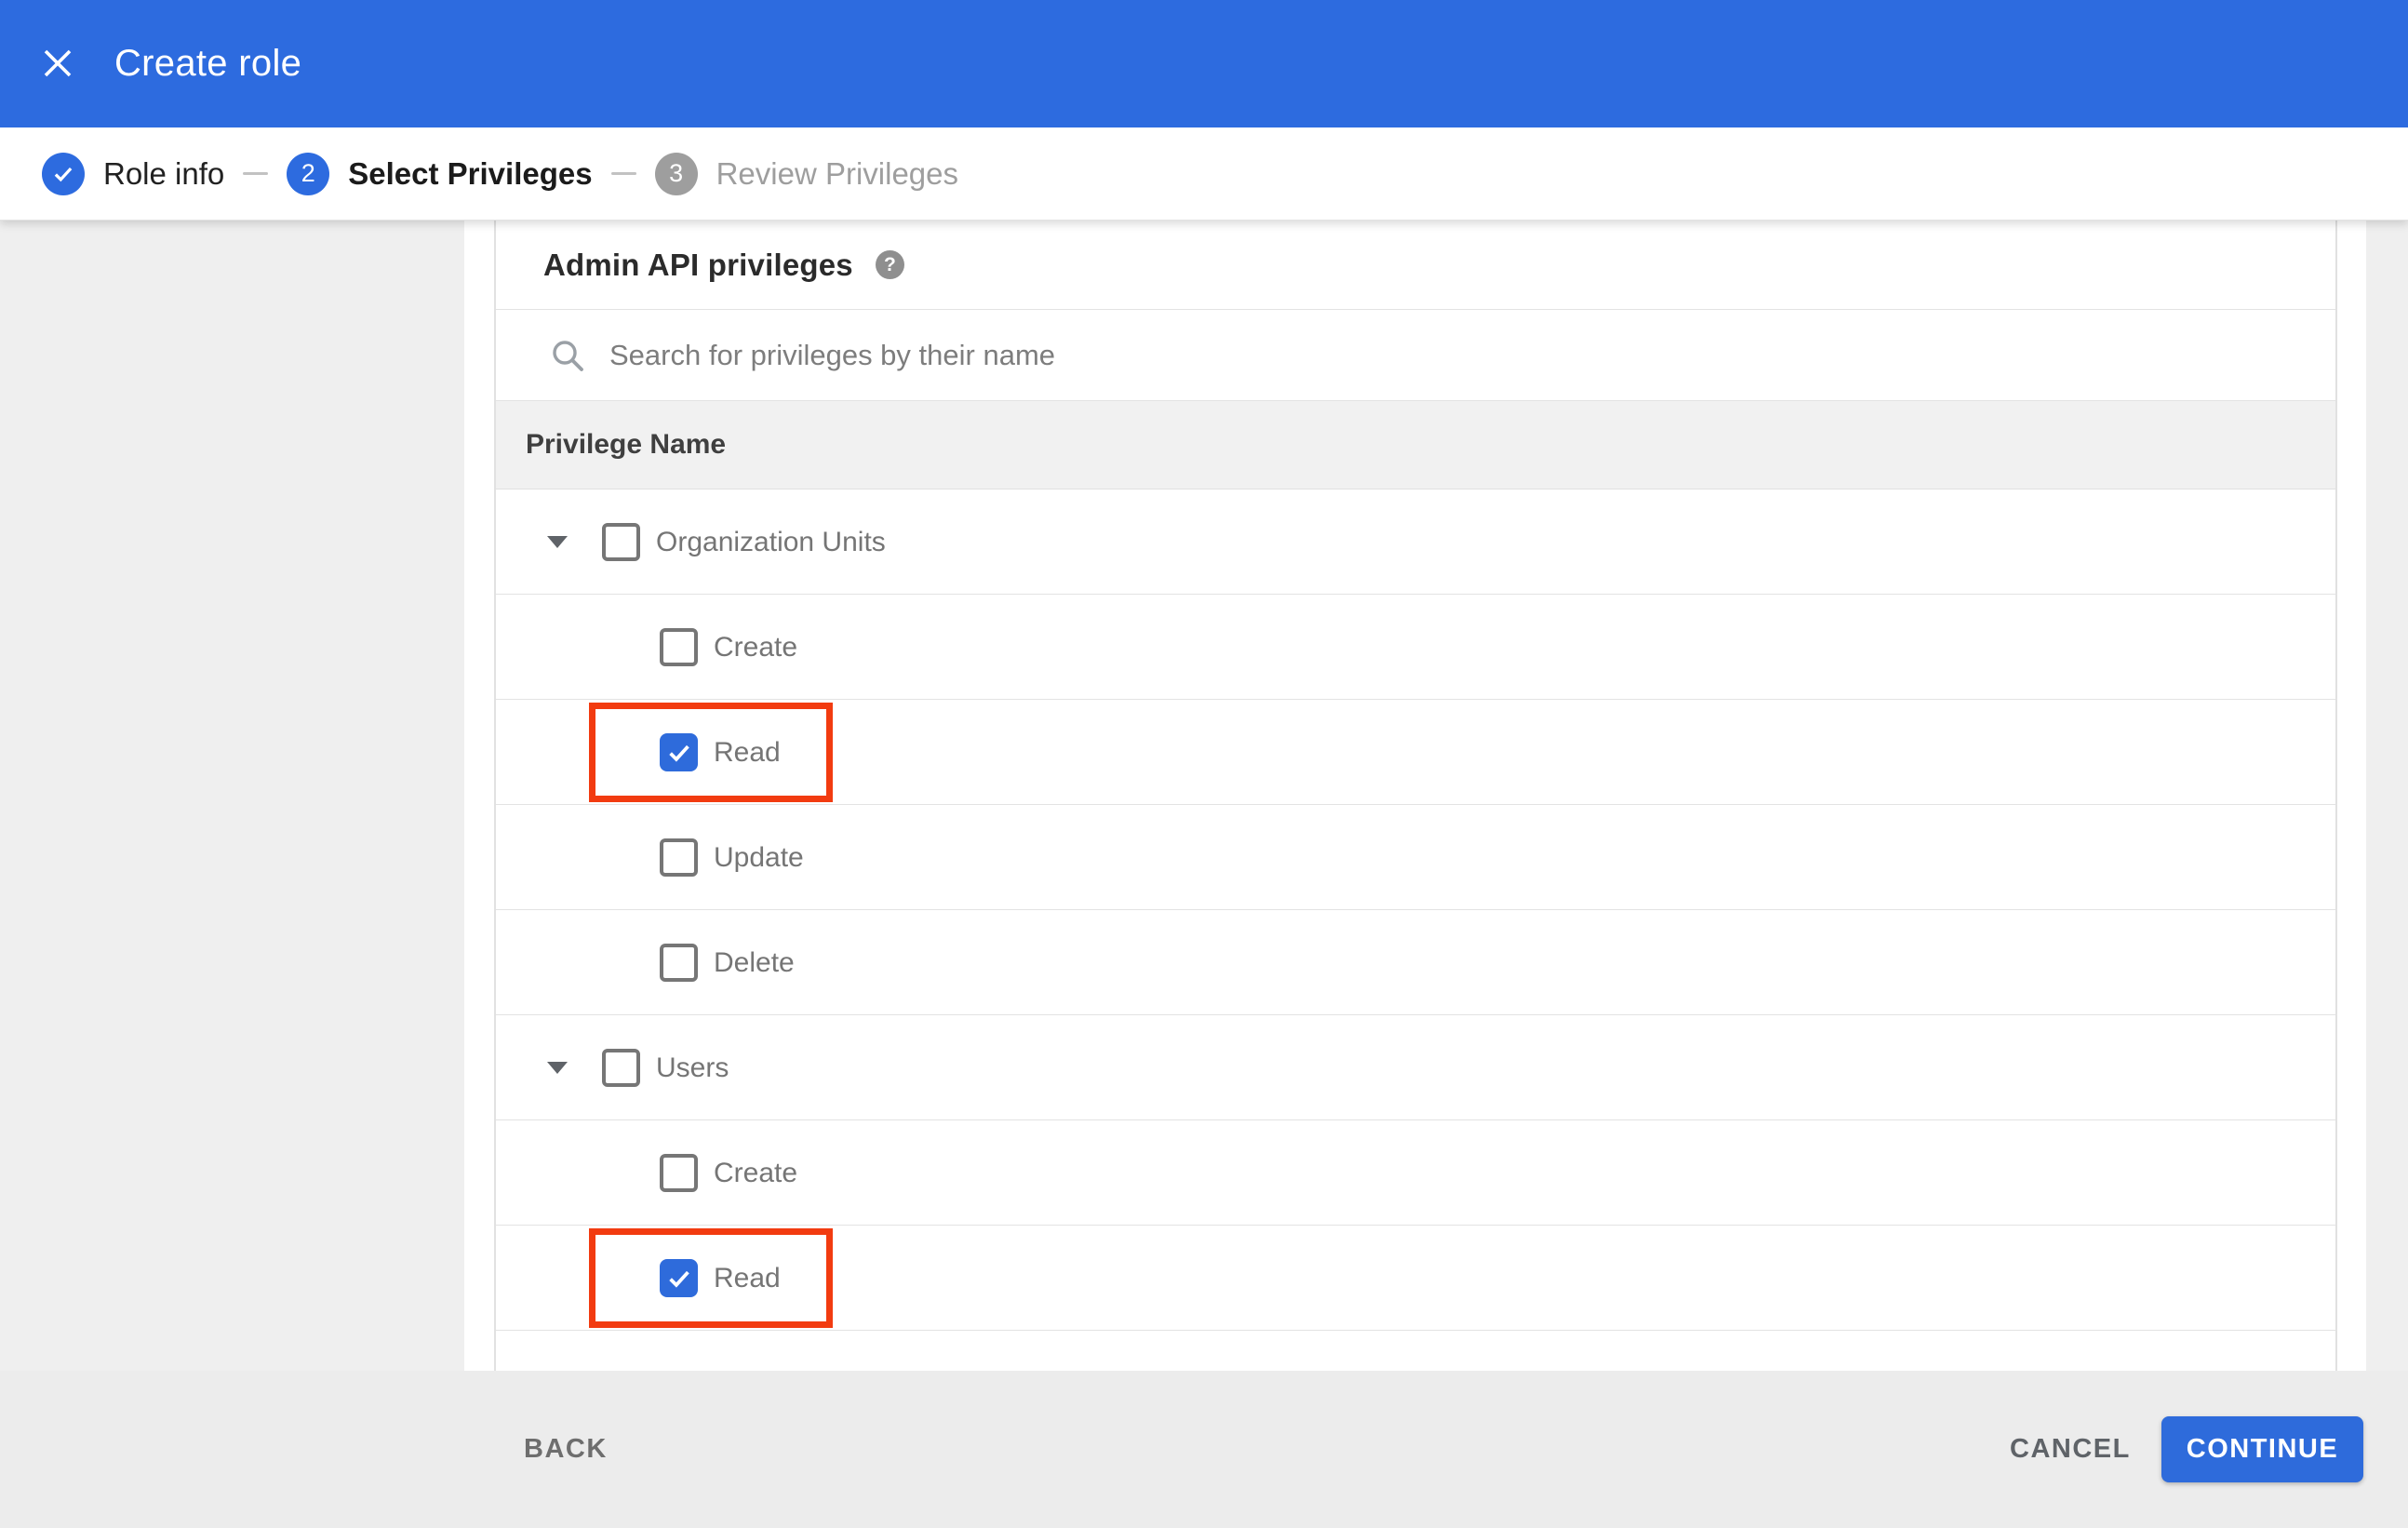  I want to click on step-1-label: Role info, so click(164, 173).